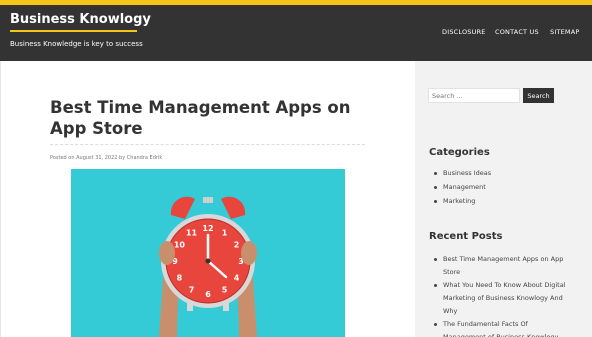 Image resolution: width=592 pixels, height=337 pixels. Describe the element at coordinates (237, 278) in the screenshot. I see `clock-numeral: 4` at that location.